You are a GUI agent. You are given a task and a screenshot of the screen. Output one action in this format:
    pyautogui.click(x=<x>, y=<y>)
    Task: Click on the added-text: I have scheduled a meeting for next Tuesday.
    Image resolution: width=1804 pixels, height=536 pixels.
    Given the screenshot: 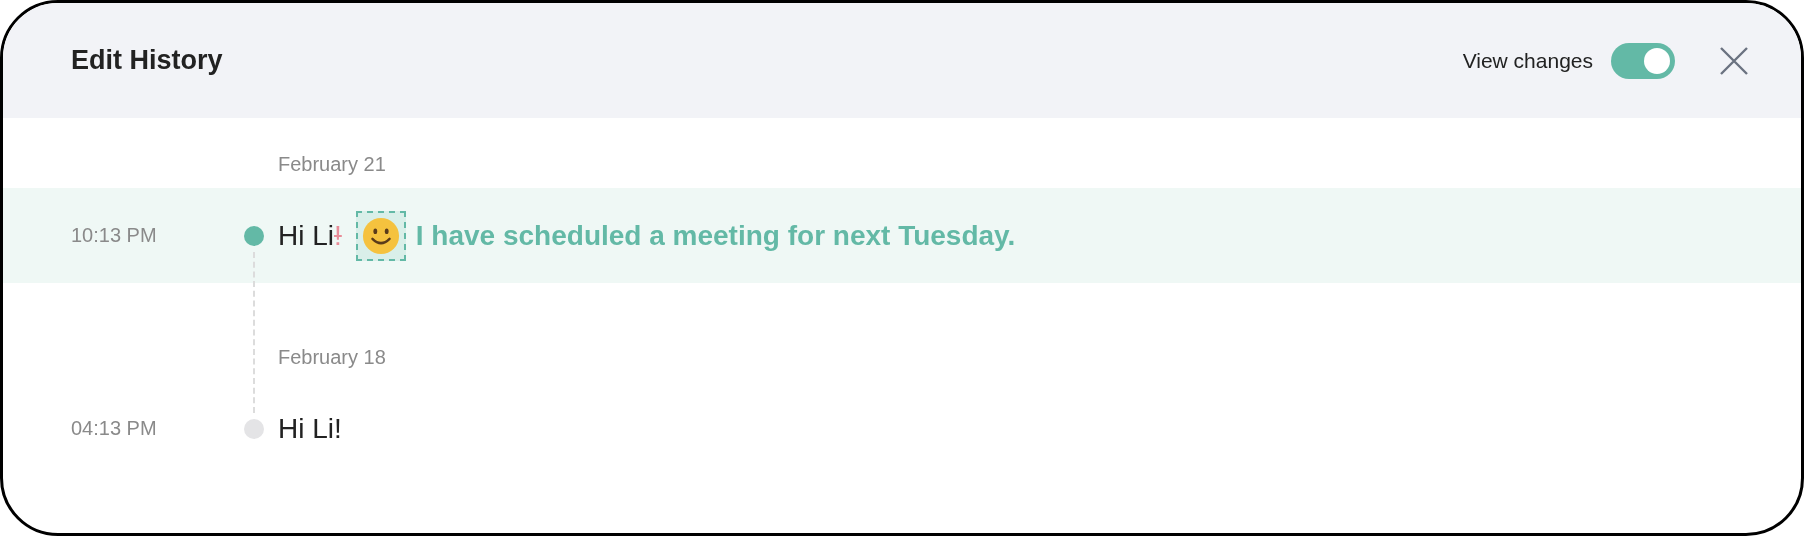 What is the action you would take?
    pyautogui.click(x=715, y=235)
    